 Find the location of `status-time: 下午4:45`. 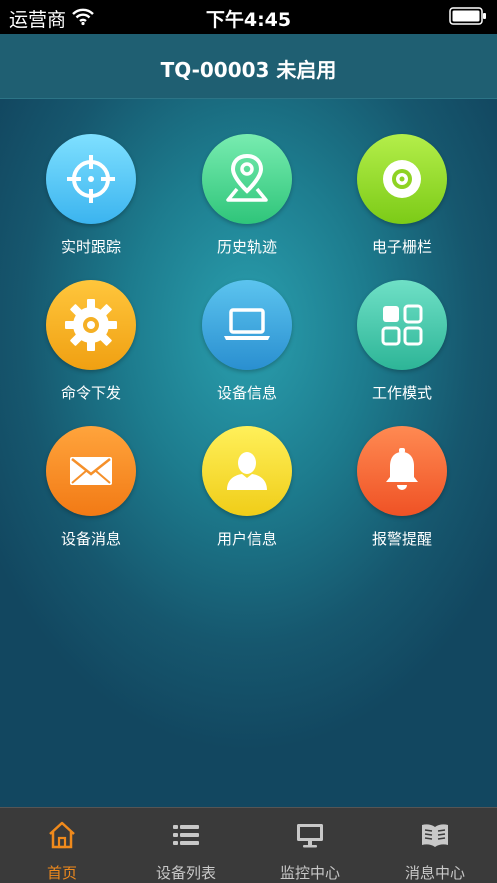

status-time: 下午4:45 is located at coordinates (248, 20).